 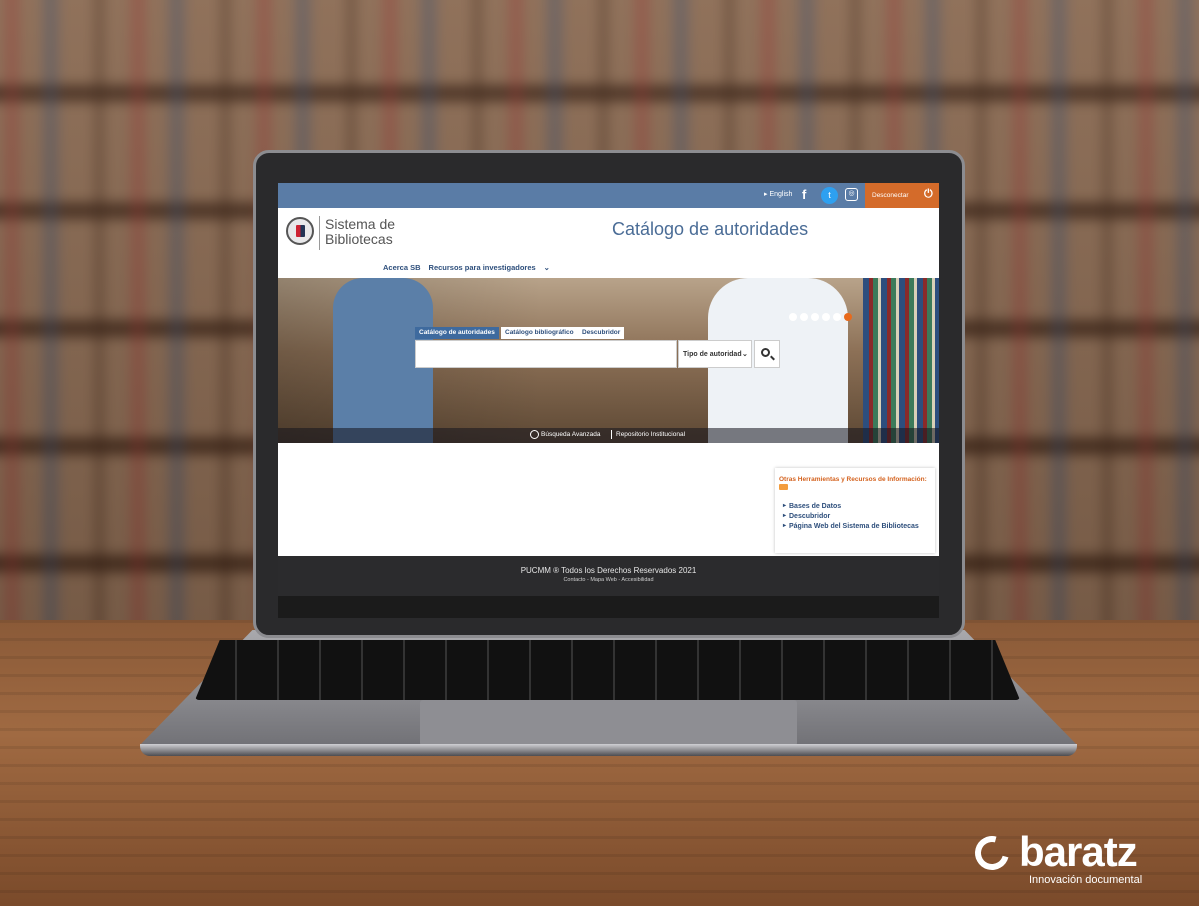 I want to click on page-title: Catálogo de autoridades, so click(x=710, y=229).